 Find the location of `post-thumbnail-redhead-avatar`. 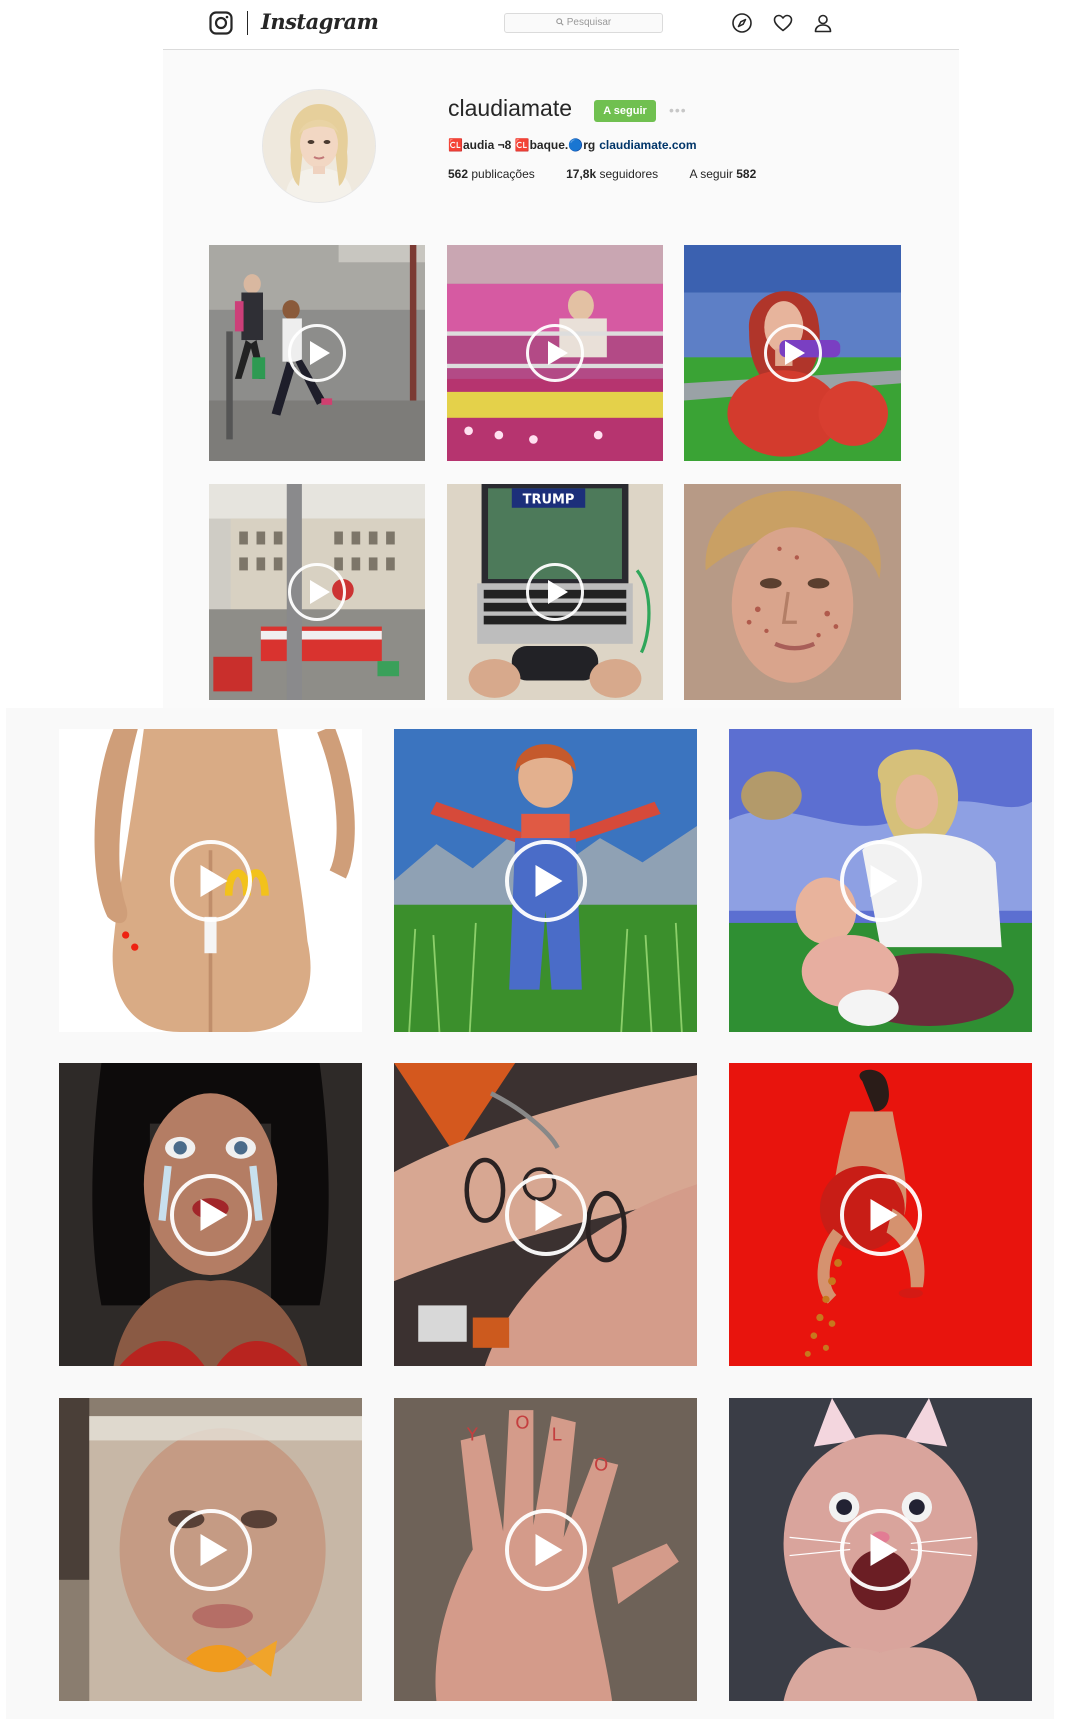

post-thumbnail-redhead-avatar is located at coordinates (792, 353).